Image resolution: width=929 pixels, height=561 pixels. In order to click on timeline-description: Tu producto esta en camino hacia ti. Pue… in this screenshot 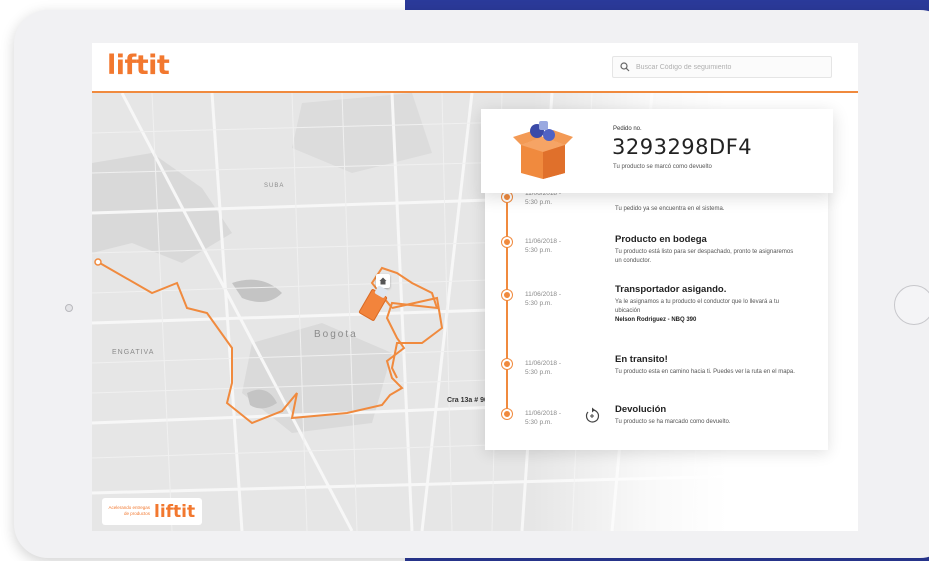, I will do `click(705, 372)`.